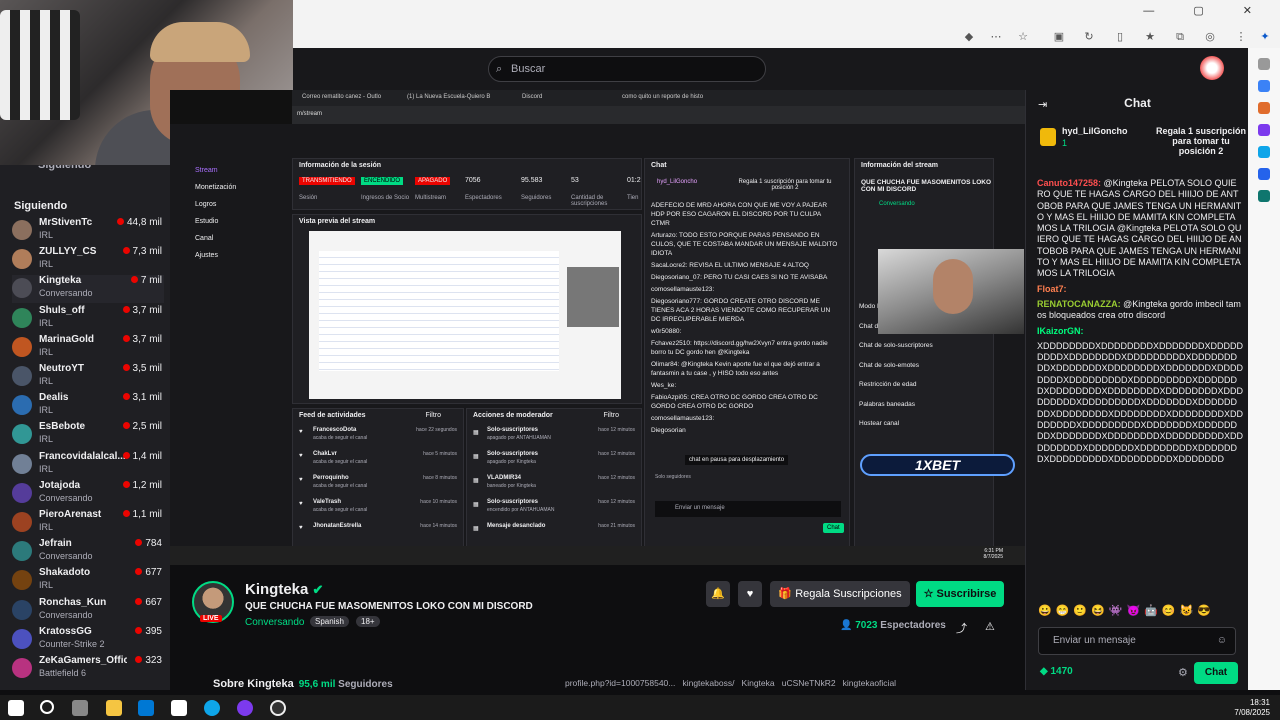 This screenshot has height=720, width=1280. I want to click on channel-points: ◆ 1470, so click(1056, 671).